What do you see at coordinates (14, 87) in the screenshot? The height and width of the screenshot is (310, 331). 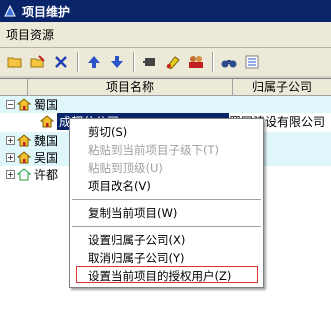 I see `header-spacer` at bounding box center [14, 87].